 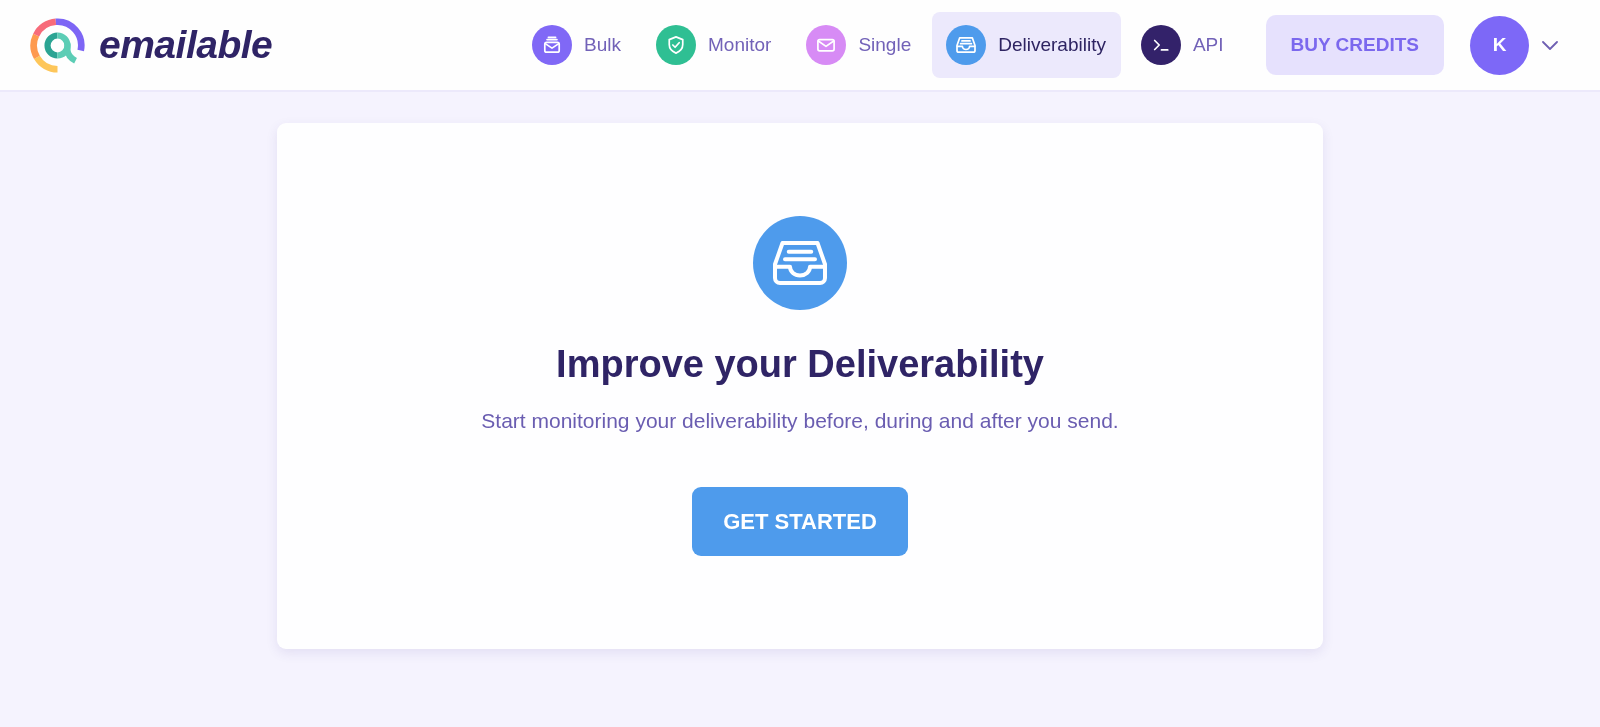 What do you see at coordinates (1550, 45) in the screenshot?
I see `chevron-down-icon` at bounding box center [1550, 45].